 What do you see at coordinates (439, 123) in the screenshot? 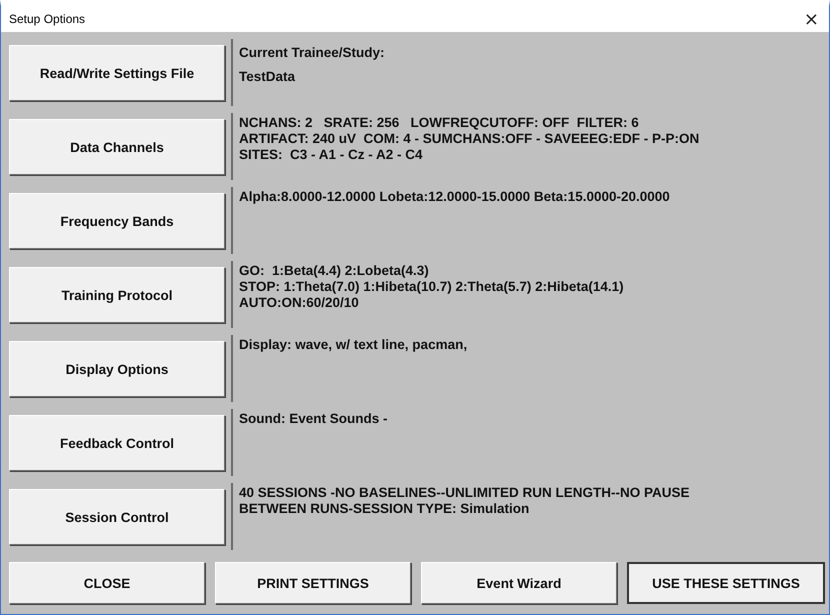
I see `setting-text: NCHANS: 2 SRATE: 256 LOWFREQCUTOFF: OFF FILTER: 6` at bounding box center [439, 123].